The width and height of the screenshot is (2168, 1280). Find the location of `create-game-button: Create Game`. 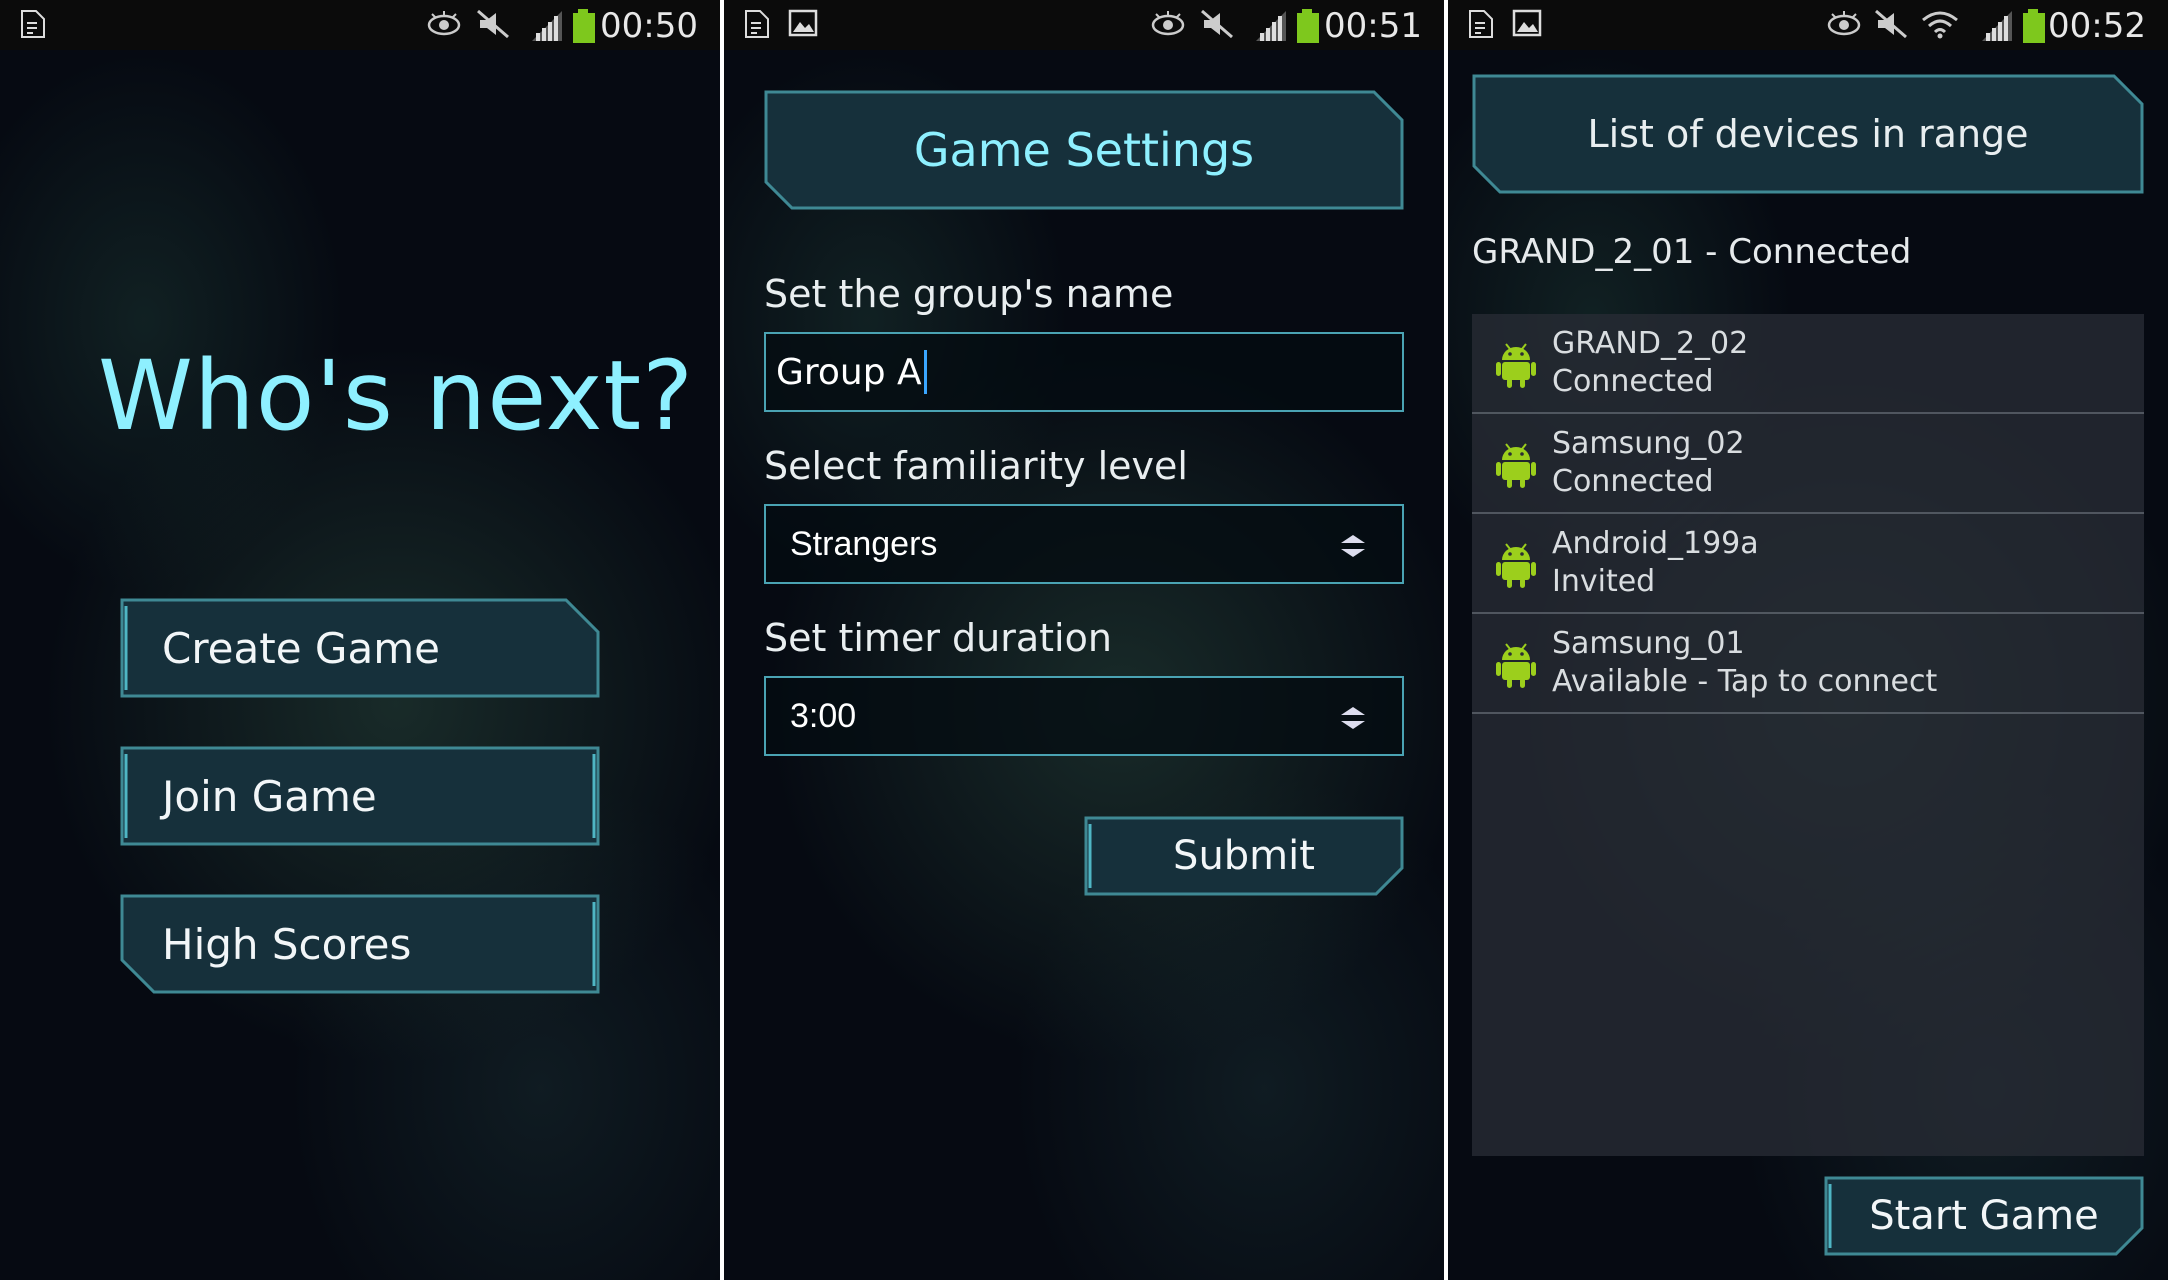

create-game-button: Create Game is located at coordinates (360, 648).